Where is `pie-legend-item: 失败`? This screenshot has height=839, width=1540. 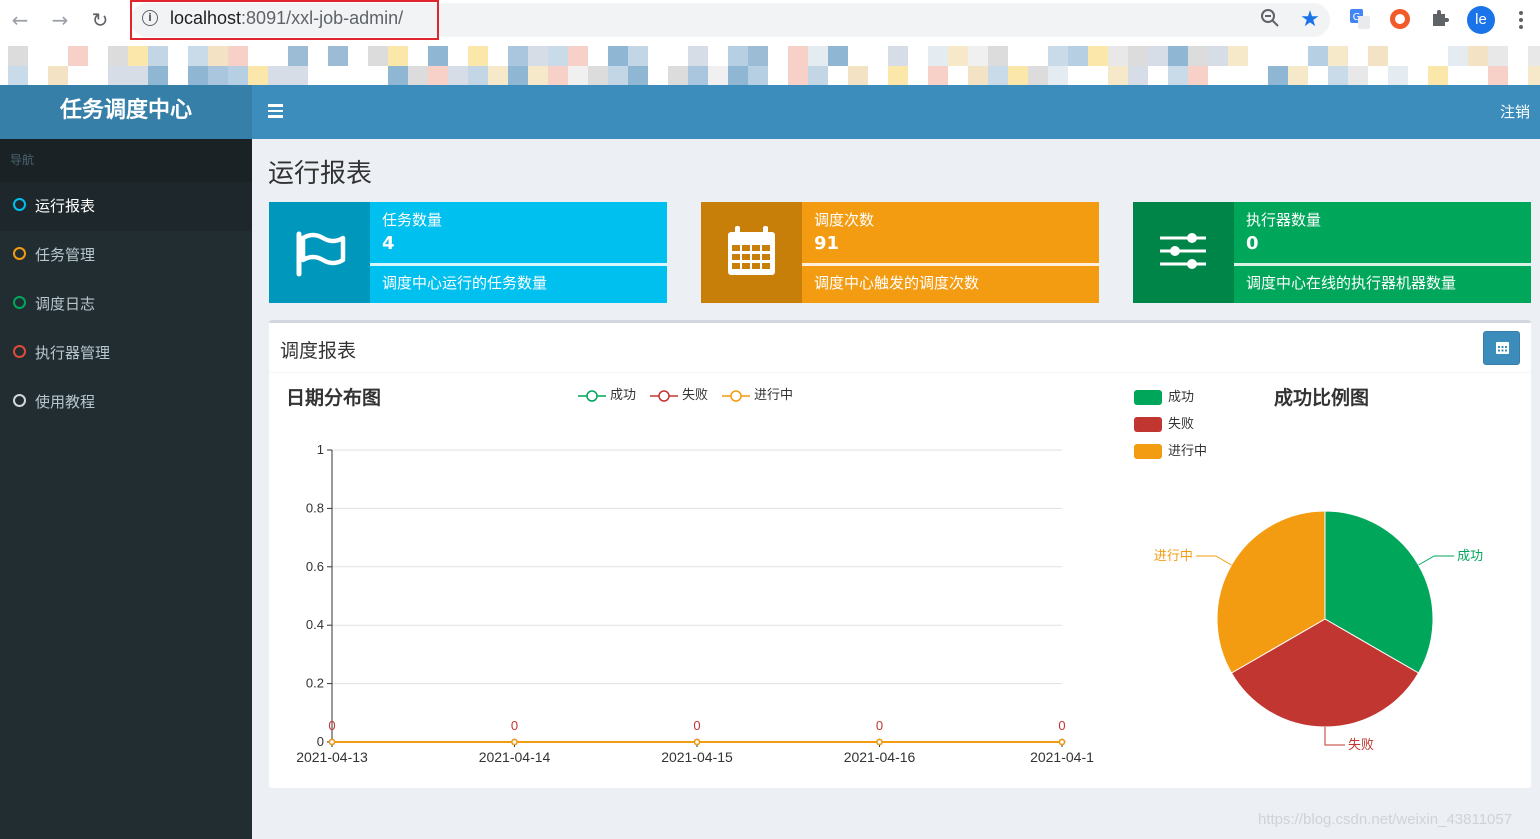
pie-legend-item: 失败 is located at coordinates (1164, 422).